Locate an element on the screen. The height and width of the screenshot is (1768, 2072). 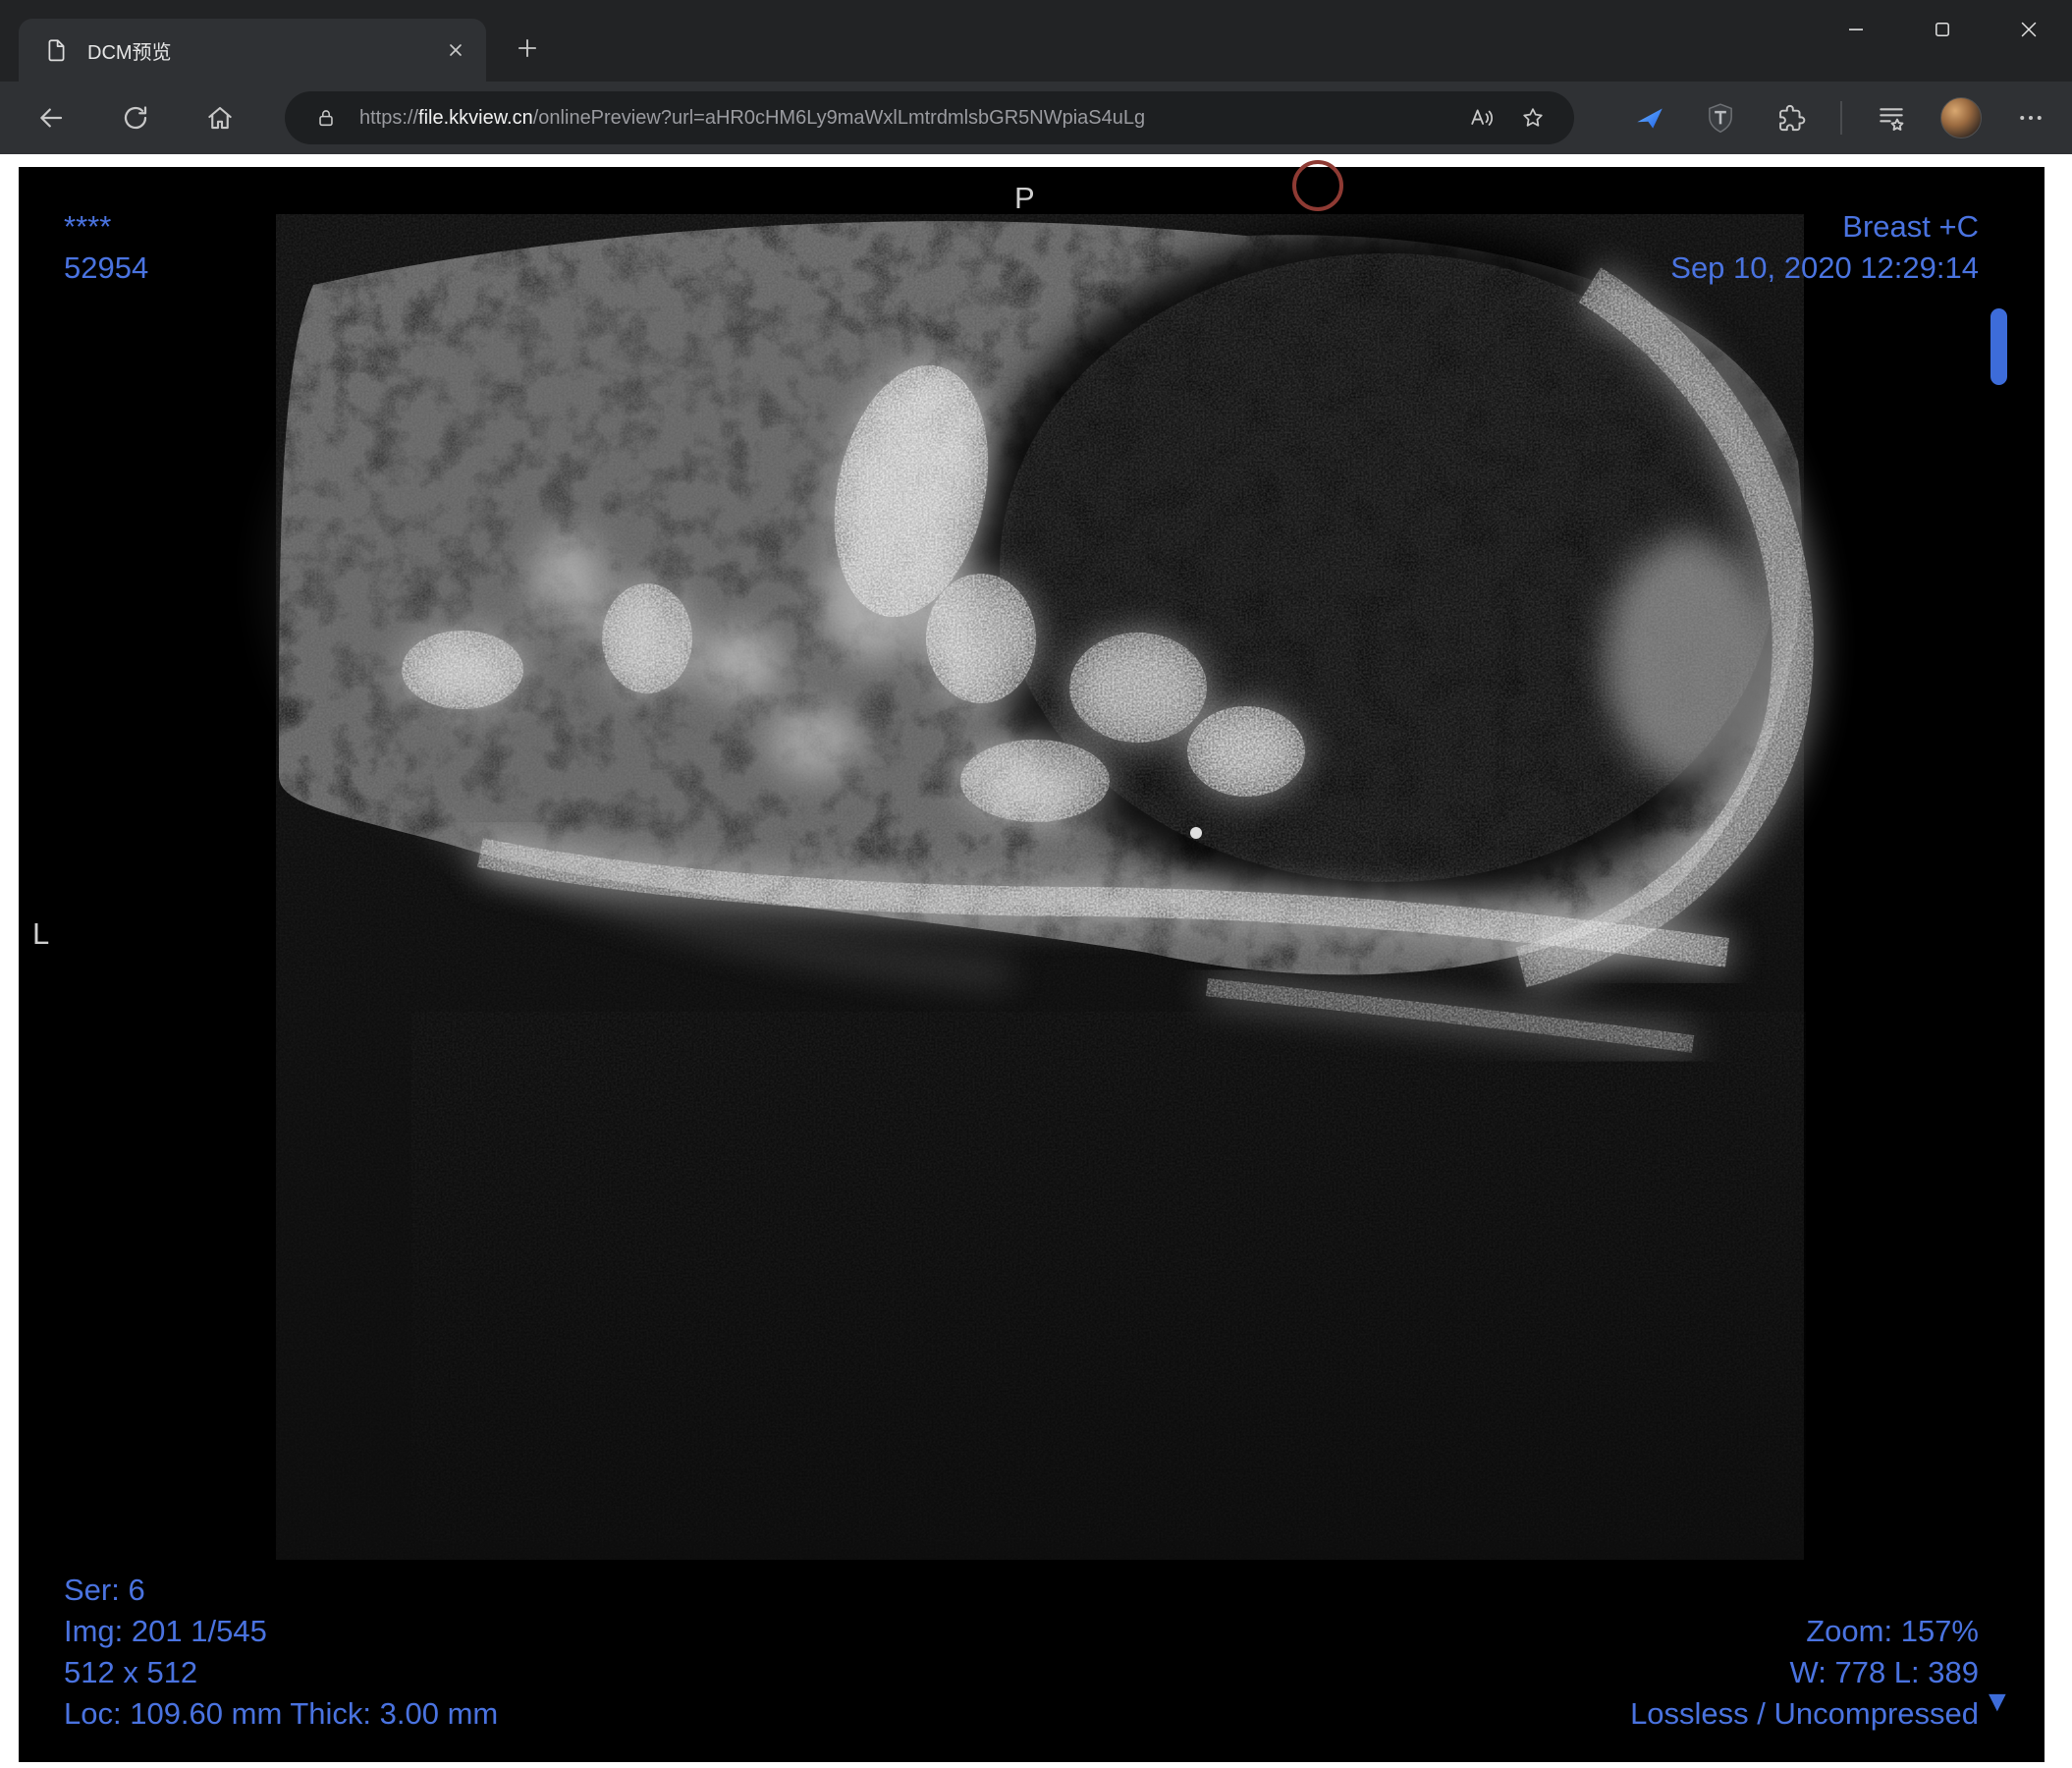
back-button is located at coordinates (51, 117).